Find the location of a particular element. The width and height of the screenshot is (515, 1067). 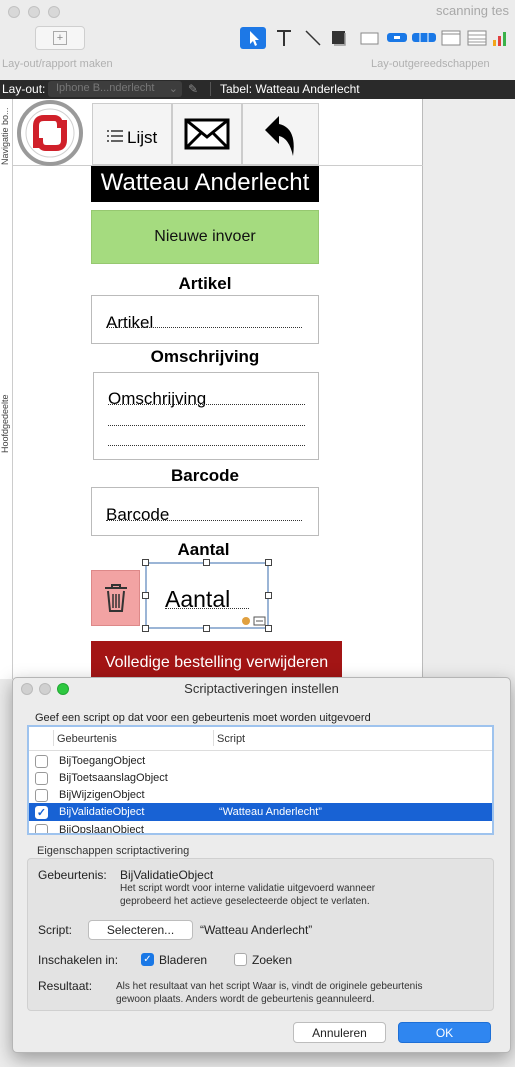

list-button: Lijst is located at coordinates (132, 134).